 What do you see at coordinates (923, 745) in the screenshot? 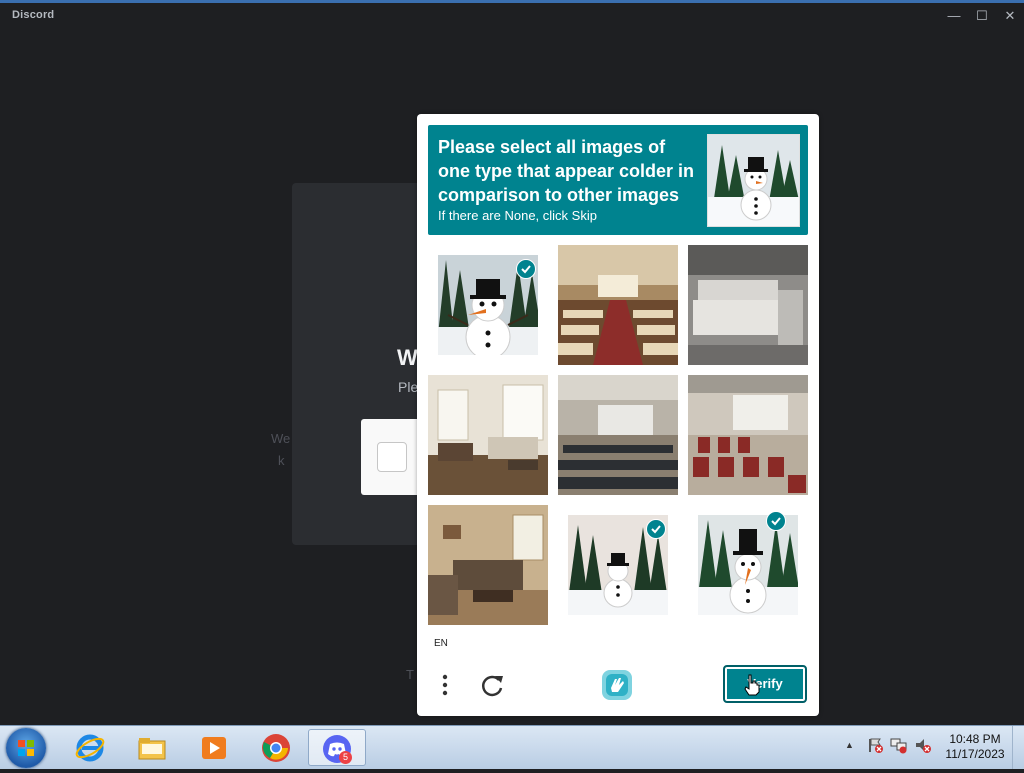
I see `volume-muted-icon` at bounding box center [923, 745].